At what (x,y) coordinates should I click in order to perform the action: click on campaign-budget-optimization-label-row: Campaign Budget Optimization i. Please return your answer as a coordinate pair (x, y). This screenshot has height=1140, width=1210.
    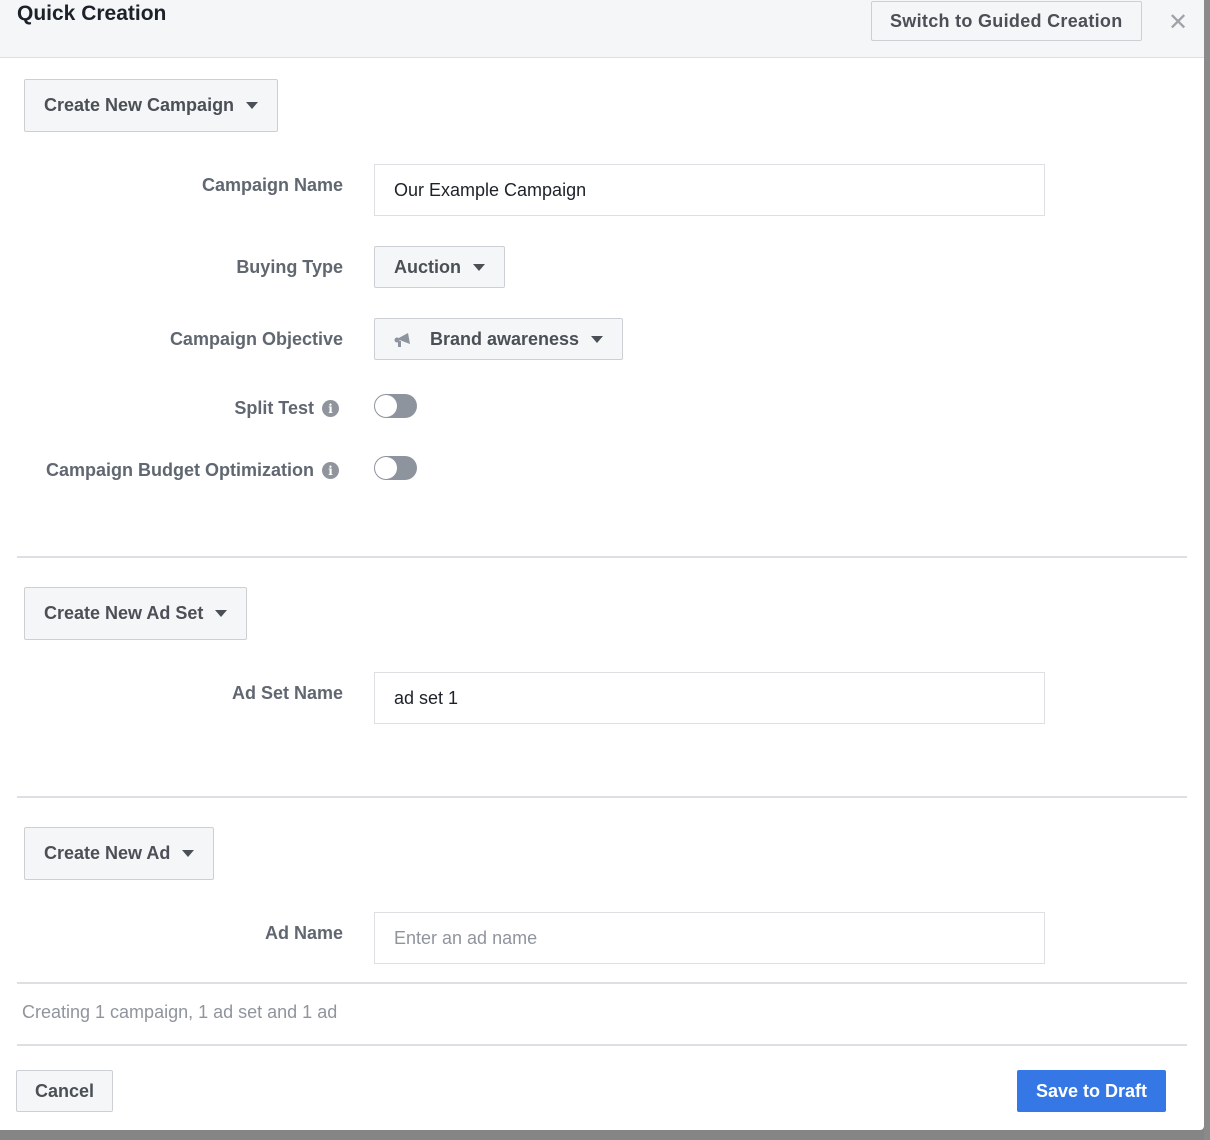
    Looking at the image, I should click on (192, 470).